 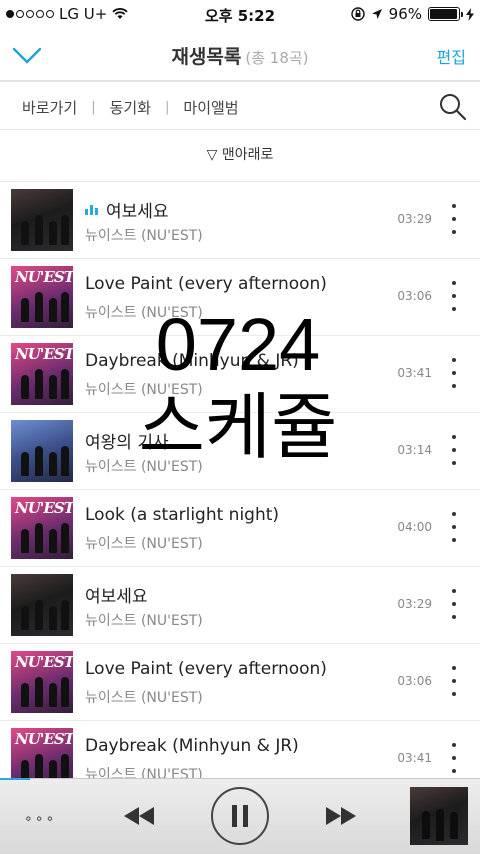 What do you see at coordinates (206, 57) in the screenshot?
I see `title-text: 재생목록` at bounding box center [206, 57].